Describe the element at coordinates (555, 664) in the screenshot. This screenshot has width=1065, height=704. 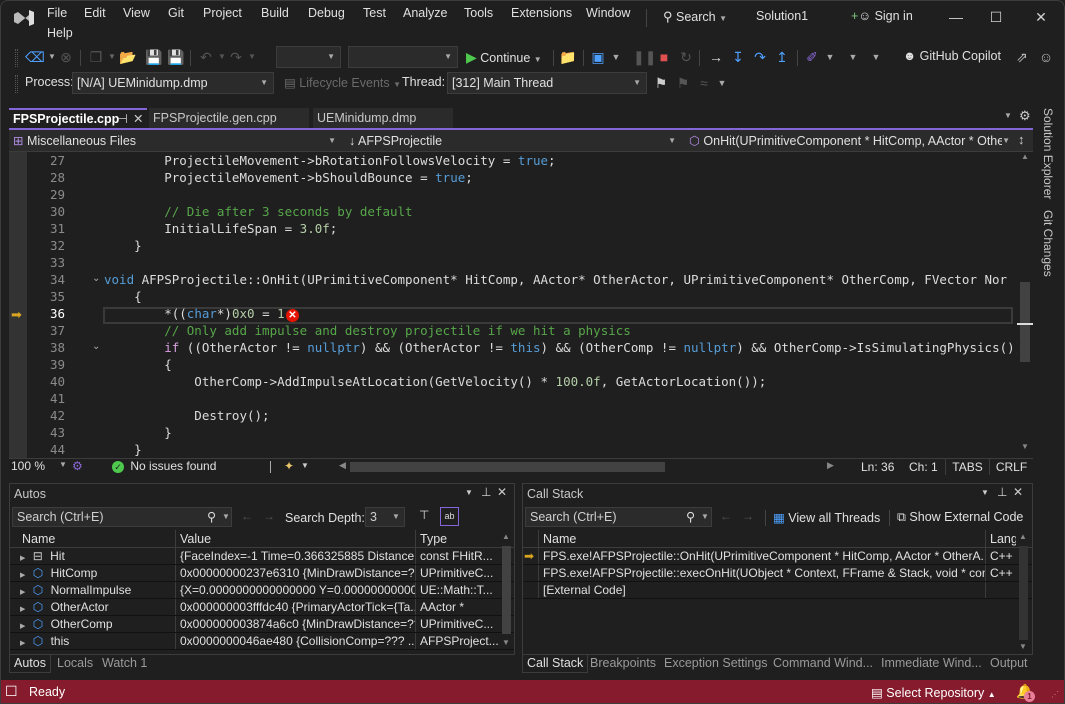
I see `tab-call-stack: Call Stack` at that location.